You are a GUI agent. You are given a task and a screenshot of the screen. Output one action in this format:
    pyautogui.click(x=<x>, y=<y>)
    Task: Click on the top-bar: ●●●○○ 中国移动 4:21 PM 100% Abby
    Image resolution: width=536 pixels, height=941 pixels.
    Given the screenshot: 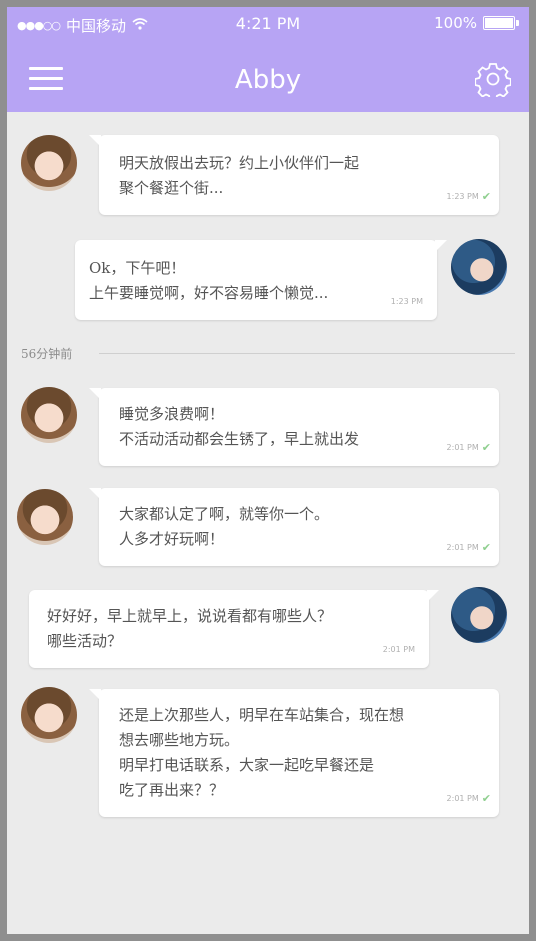 What is the action you would take?
    pyautogui.click(x=268, y=59)
    